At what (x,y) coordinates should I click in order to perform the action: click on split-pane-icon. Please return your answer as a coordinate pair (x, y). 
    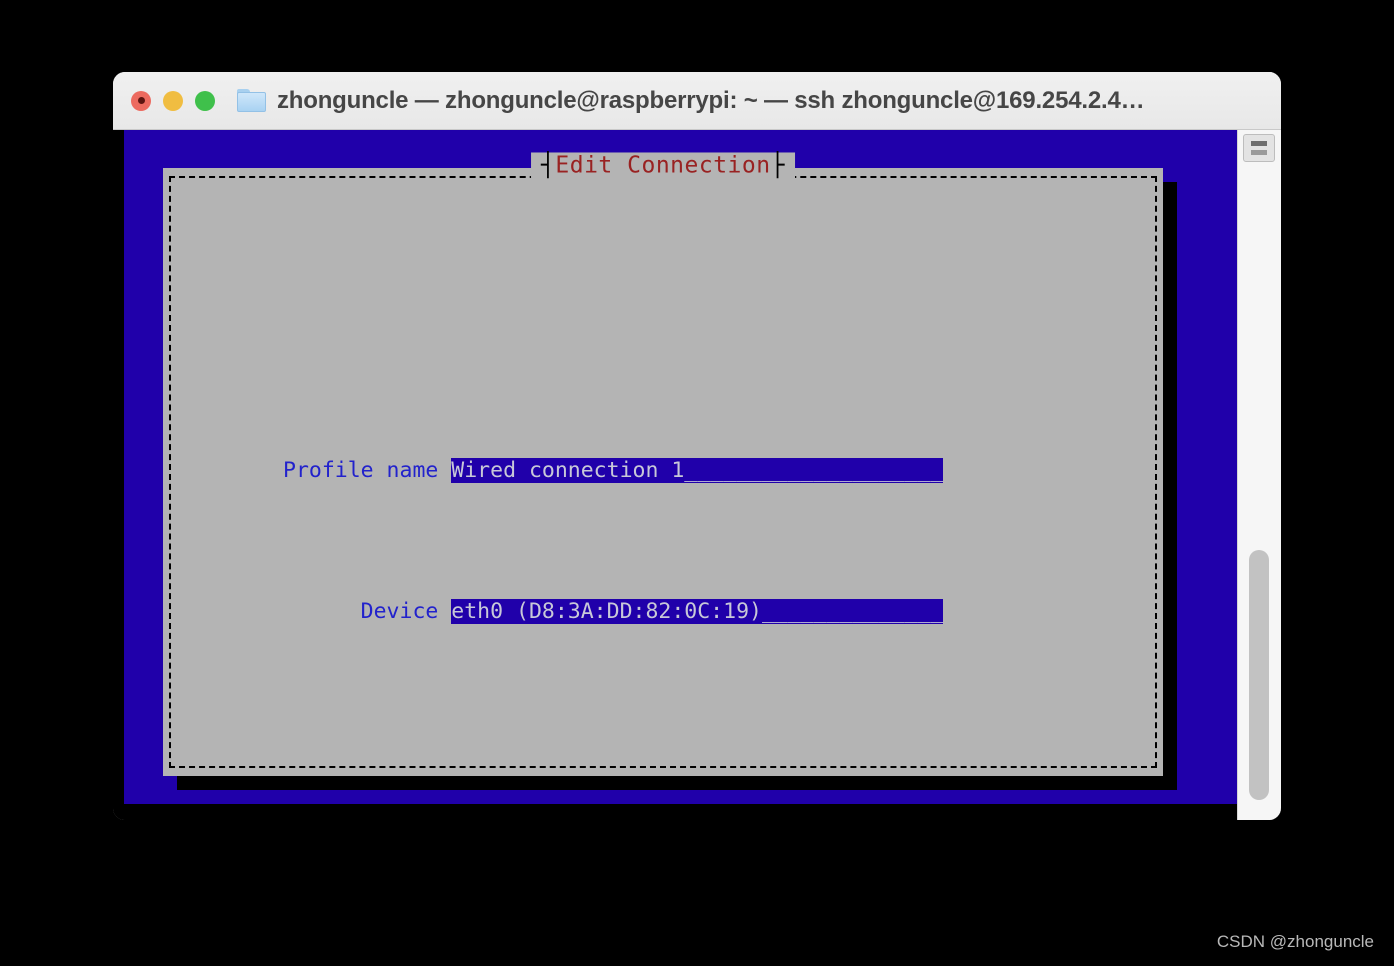
    Looking at the image, I should click on (1259, 148).